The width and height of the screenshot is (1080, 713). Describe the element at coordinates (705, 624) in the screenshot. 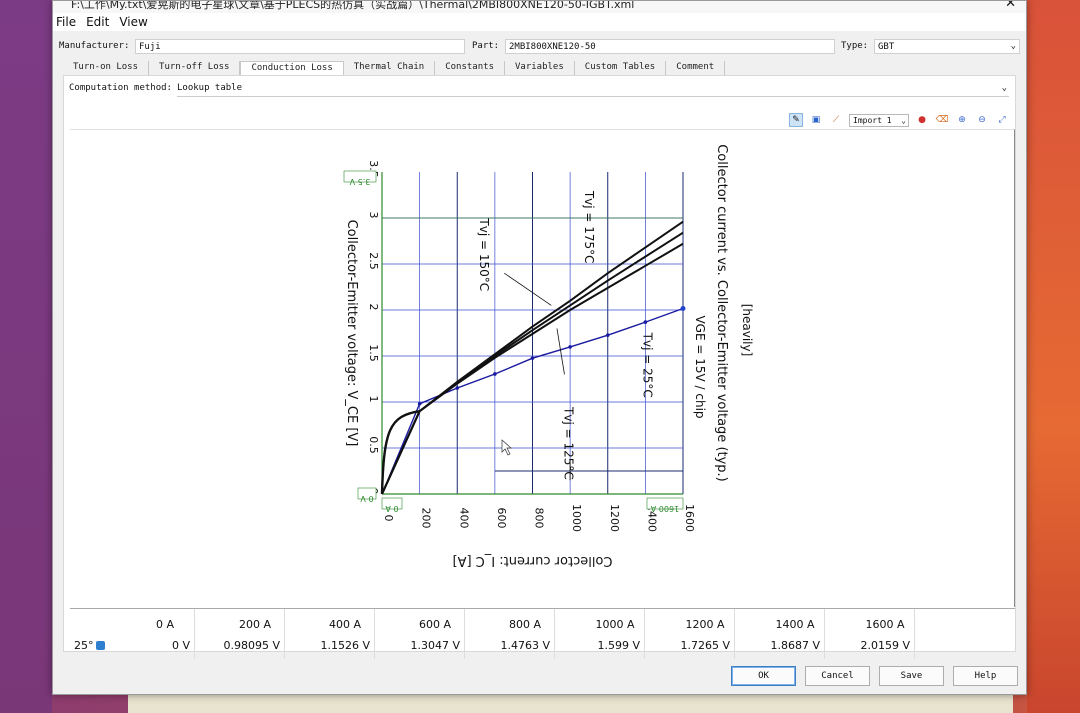

I see `table-header-cell: 1200 A` at that location.